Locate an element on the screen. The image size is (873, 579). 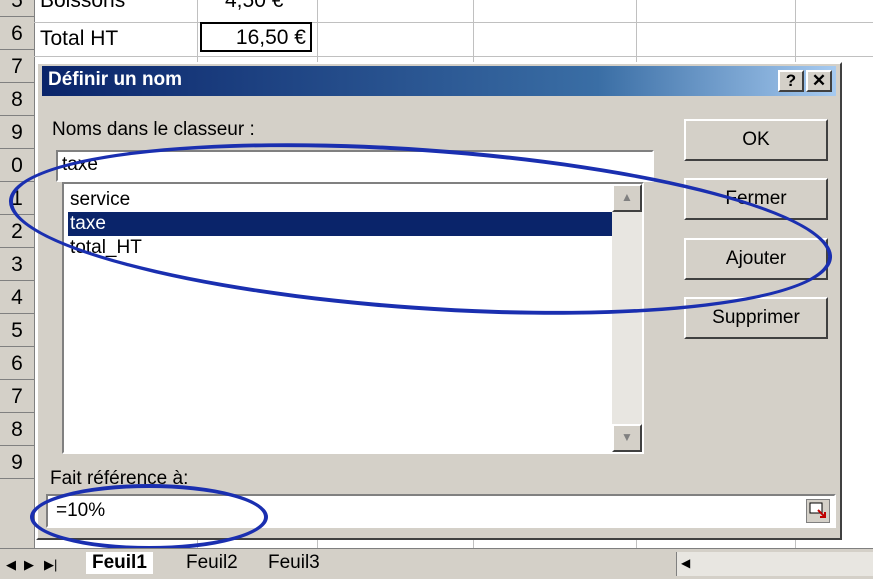
tab-feuil1: Feuil1 is located at coordinates (119, 563).